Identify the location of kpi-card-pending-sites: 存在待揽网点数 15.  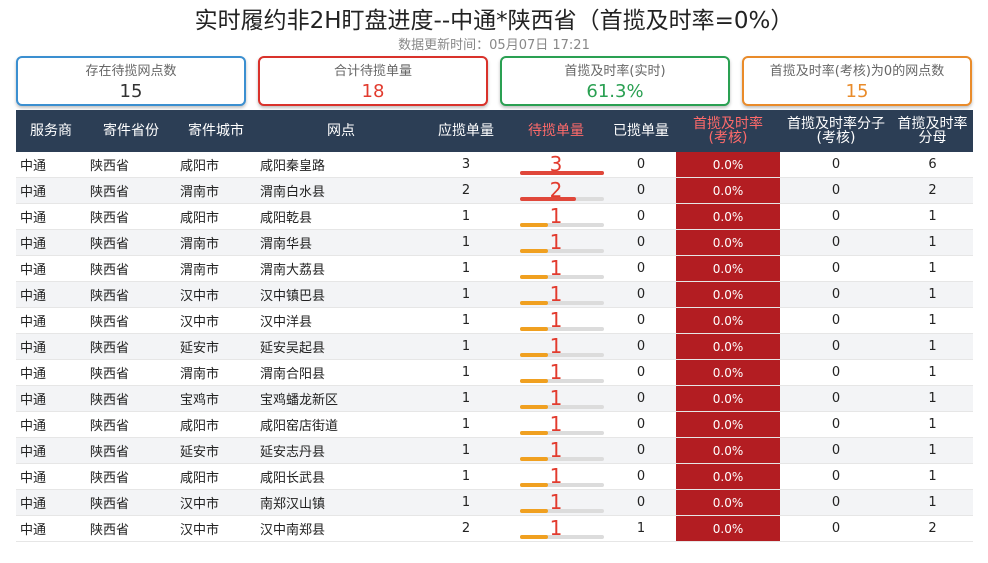
(131, 81).